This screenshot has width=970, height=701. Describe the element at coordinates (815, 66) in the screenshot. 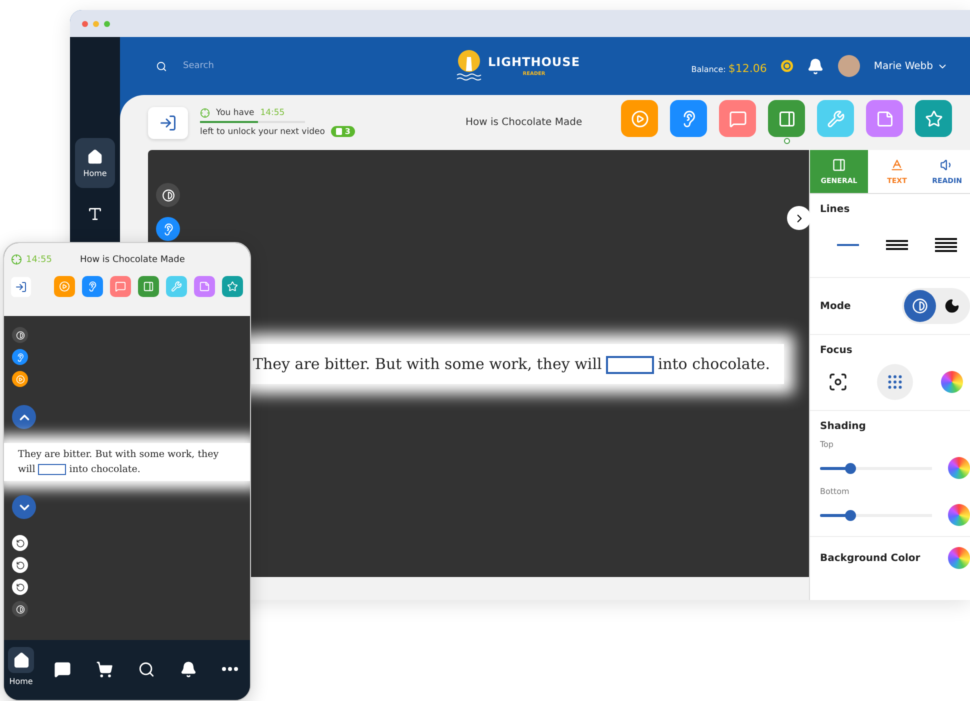

I see `notification-icon` at that location.